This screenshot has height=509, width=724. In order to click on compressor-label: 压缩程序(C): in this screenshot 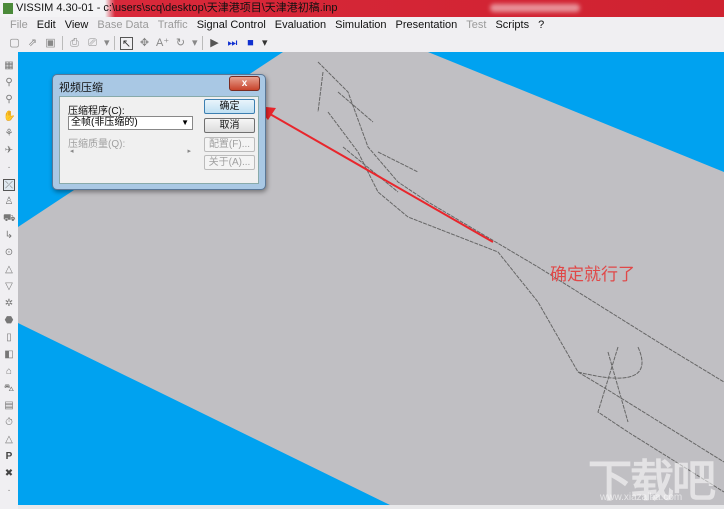, I will do `click(96, 111)`.